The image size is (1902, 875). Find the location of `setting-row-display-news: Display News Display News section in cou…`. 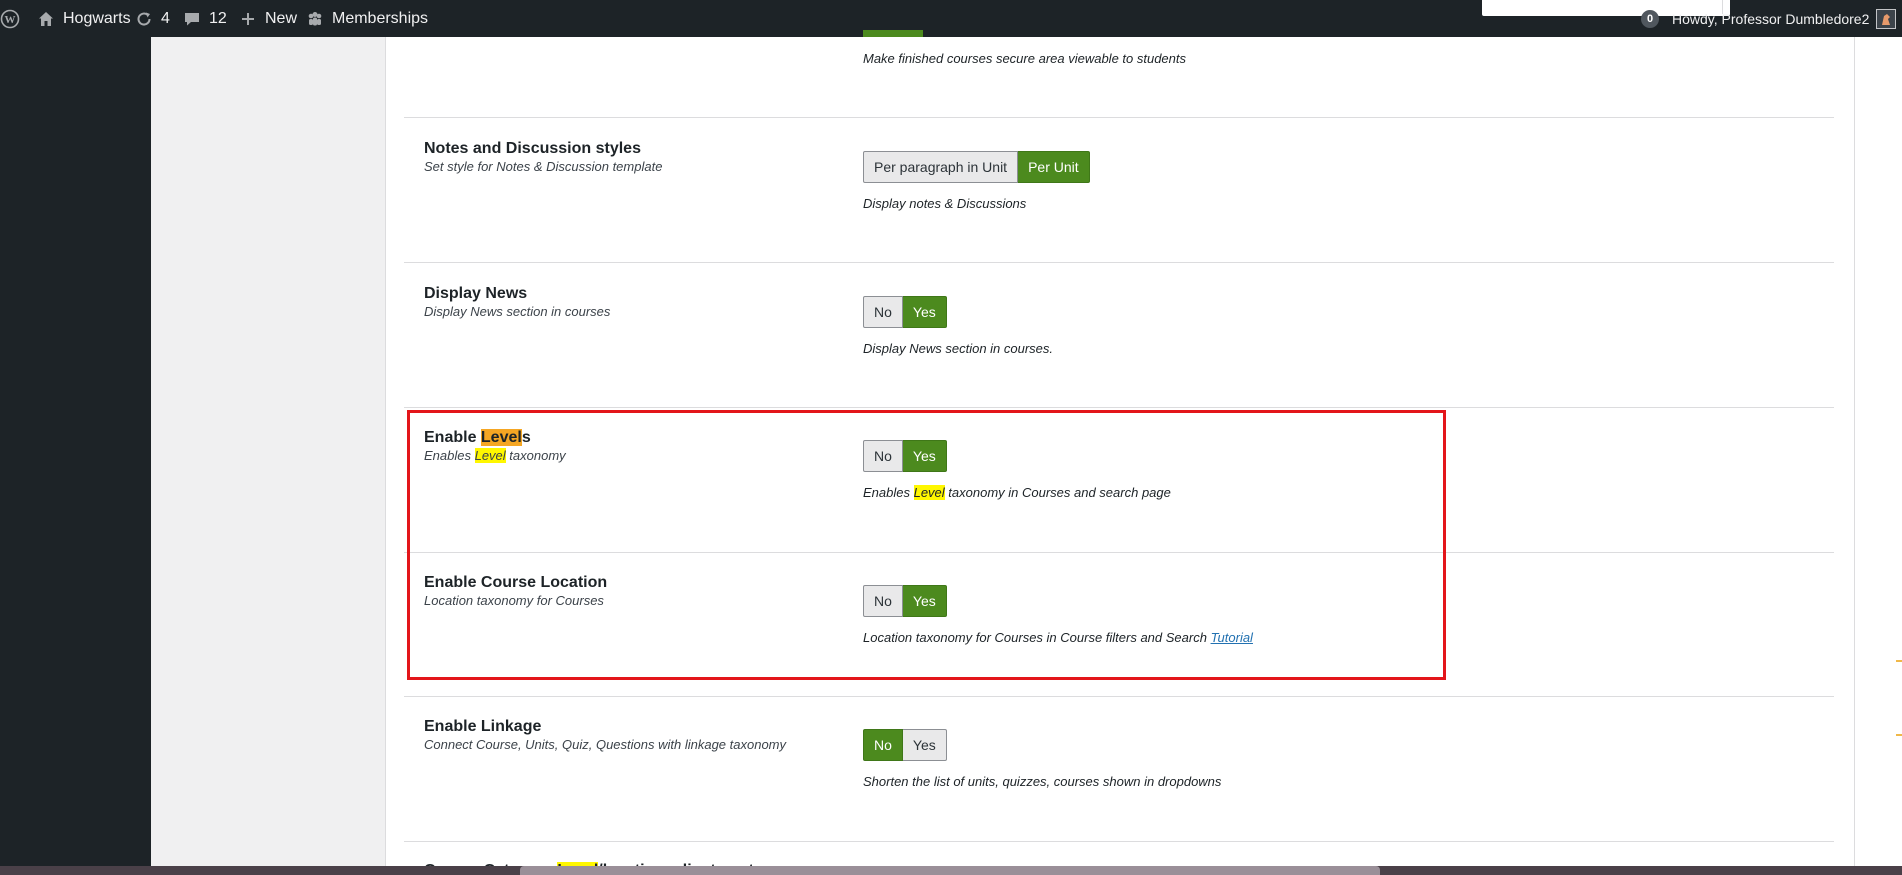

setting-row-display-news: Display News Display News section in cou… is located at coordinates (1119, 335).